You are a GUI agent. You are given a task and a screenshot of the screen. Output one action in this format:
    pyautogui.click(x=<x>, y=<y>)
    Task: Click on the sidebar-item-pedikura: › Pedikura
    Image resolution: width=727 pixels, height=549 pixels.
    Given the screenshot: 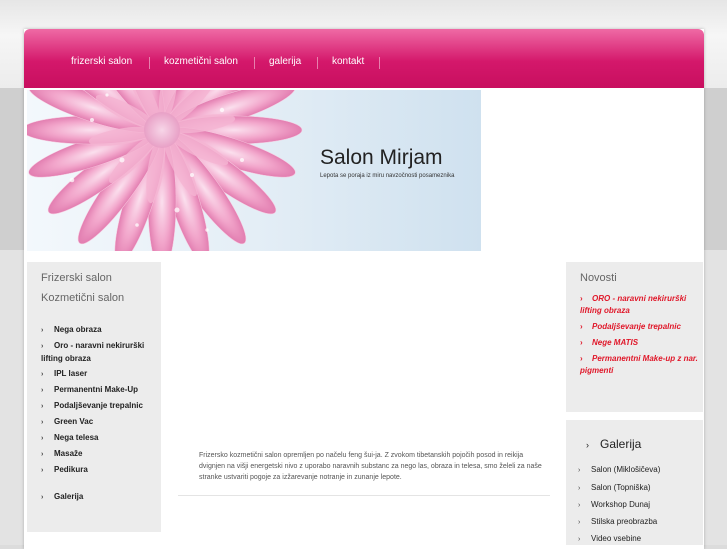 What is the action you would take?
    pyautogui.click(x=100, y=470)
    